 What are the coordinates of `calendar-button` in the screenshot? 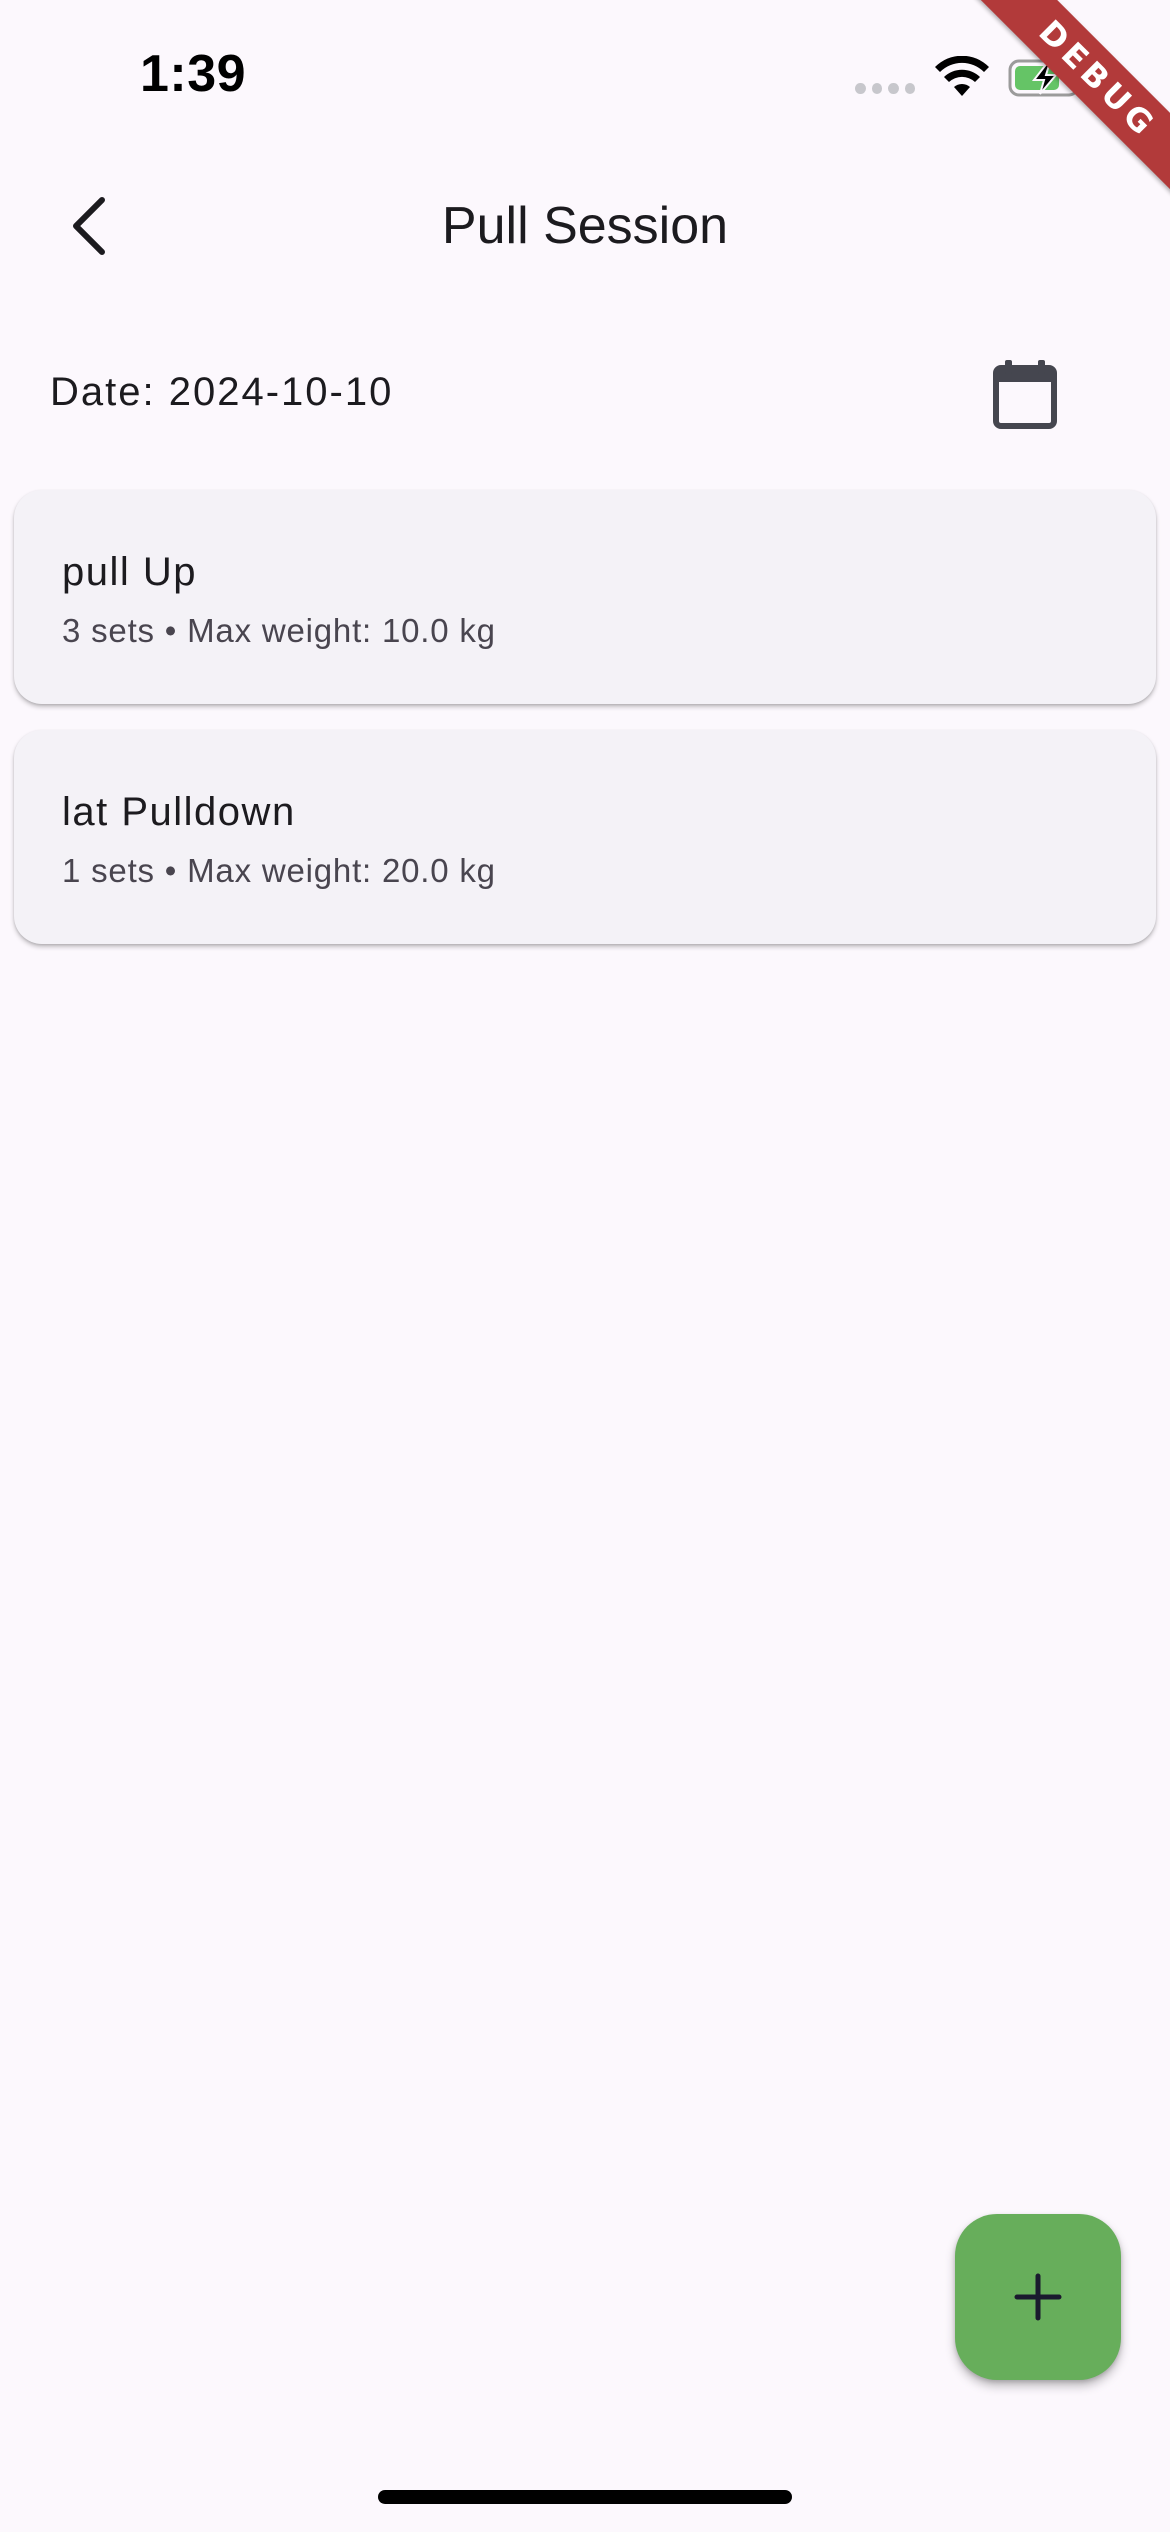 It's located at (1025, 395).